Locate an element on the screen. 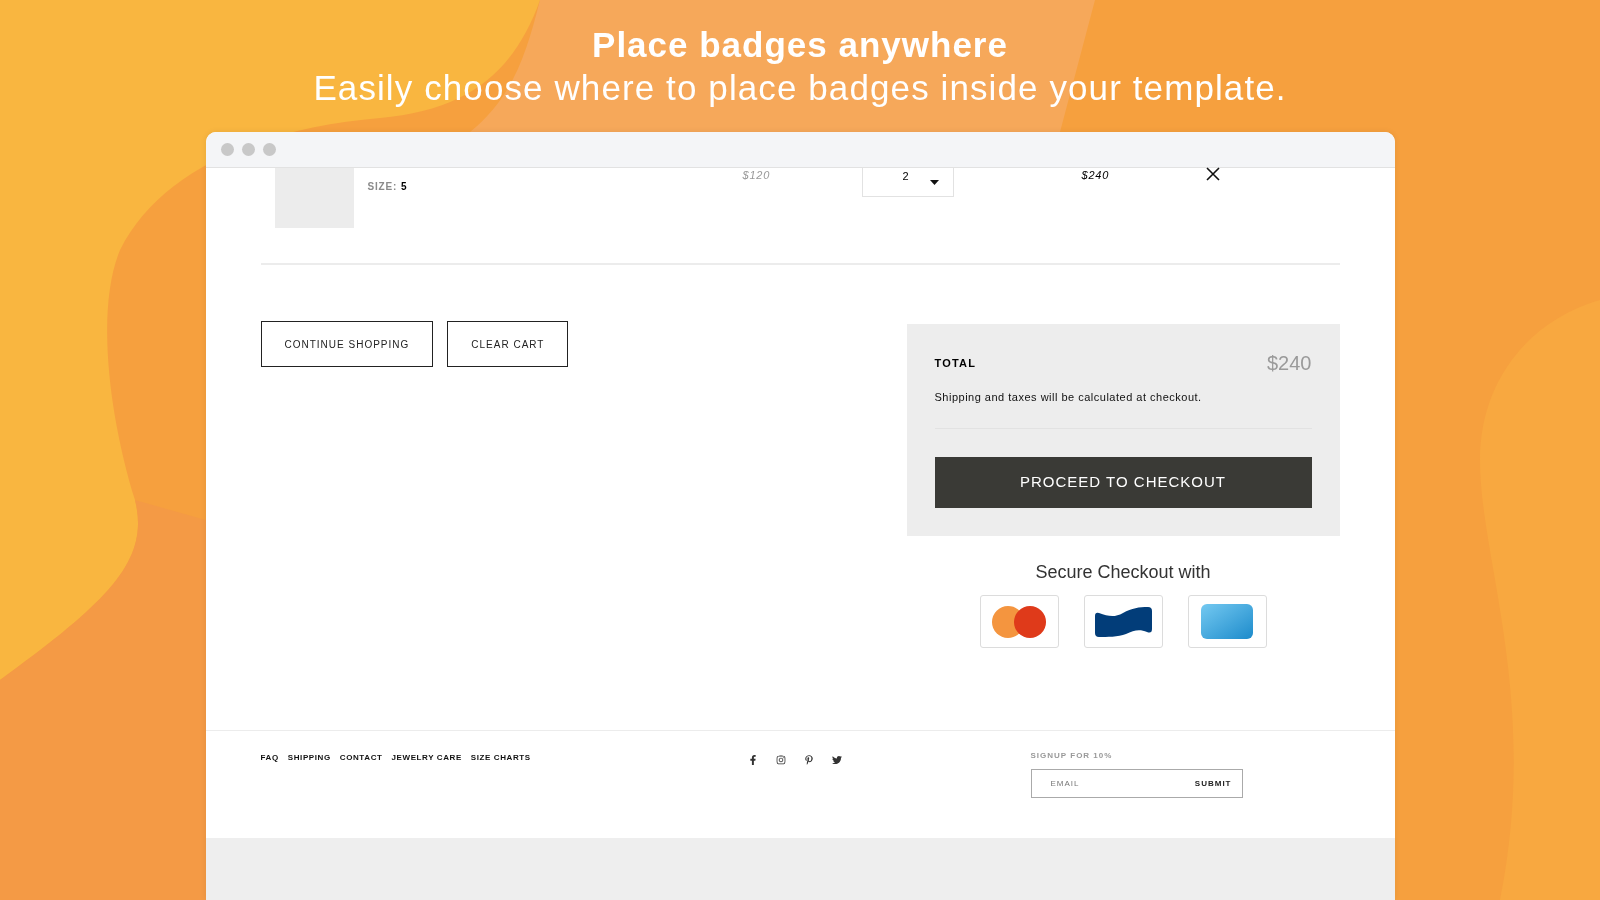 The height and width of the screenshot is (900, 1600). twitter-icon is located at coordinates (836, 760).